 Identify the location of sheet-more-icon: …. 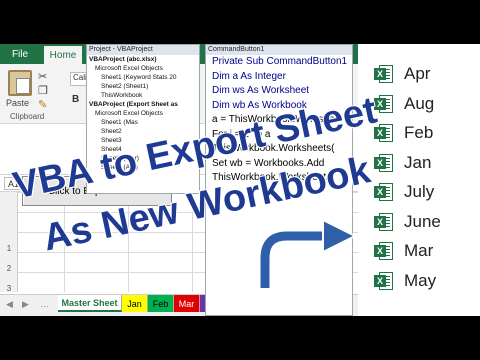
(44, 304).